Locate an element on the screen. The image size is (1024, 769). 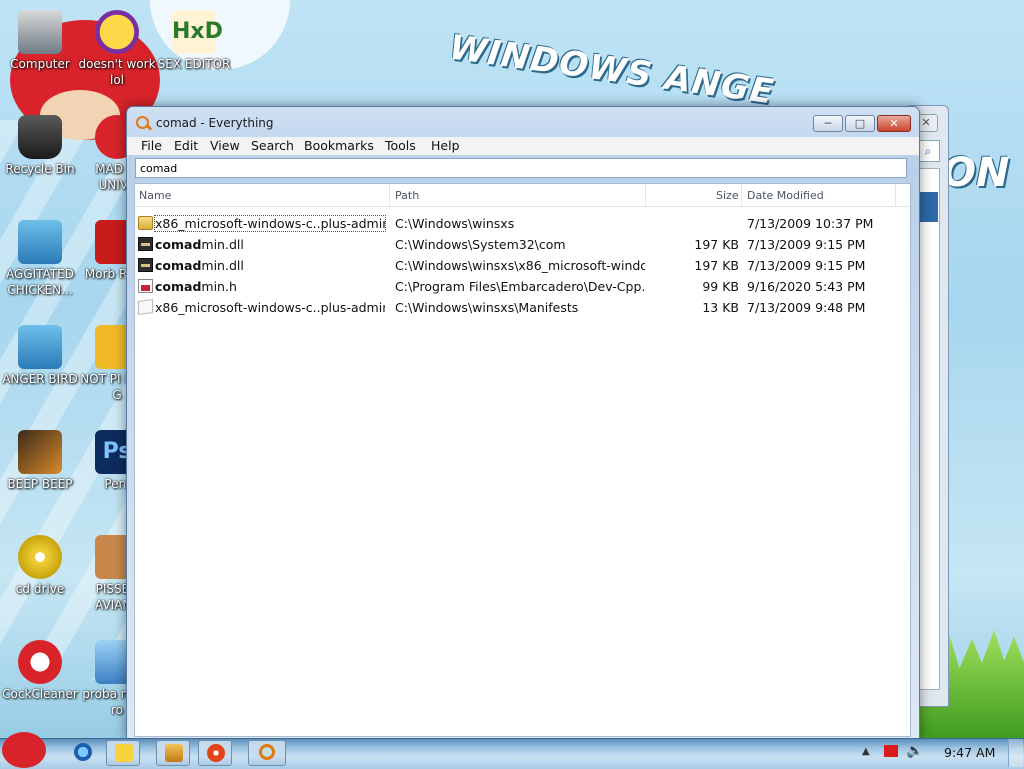
wallpaper-title: WINDOWS ANGE is located at coordinates (611, 70).